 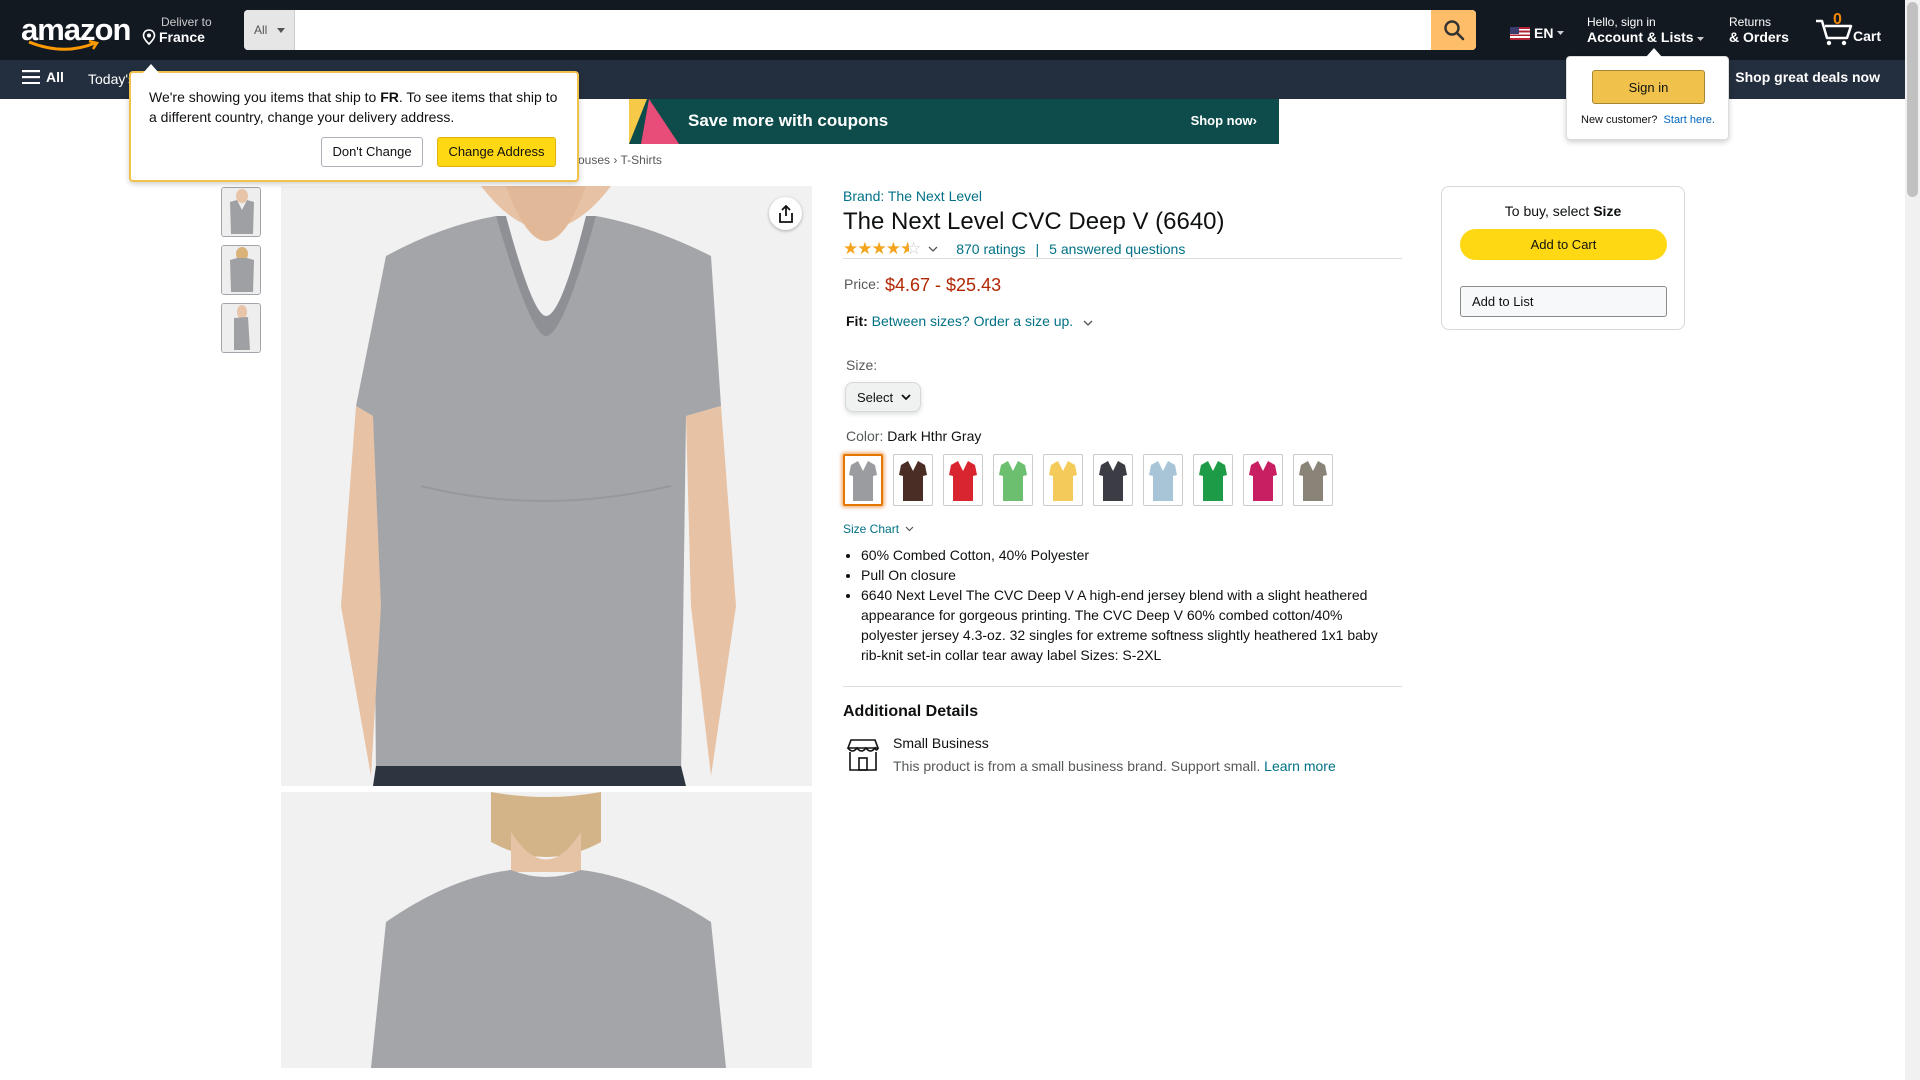 I want to click on thumbnail-back, so click(x=241, y=270).